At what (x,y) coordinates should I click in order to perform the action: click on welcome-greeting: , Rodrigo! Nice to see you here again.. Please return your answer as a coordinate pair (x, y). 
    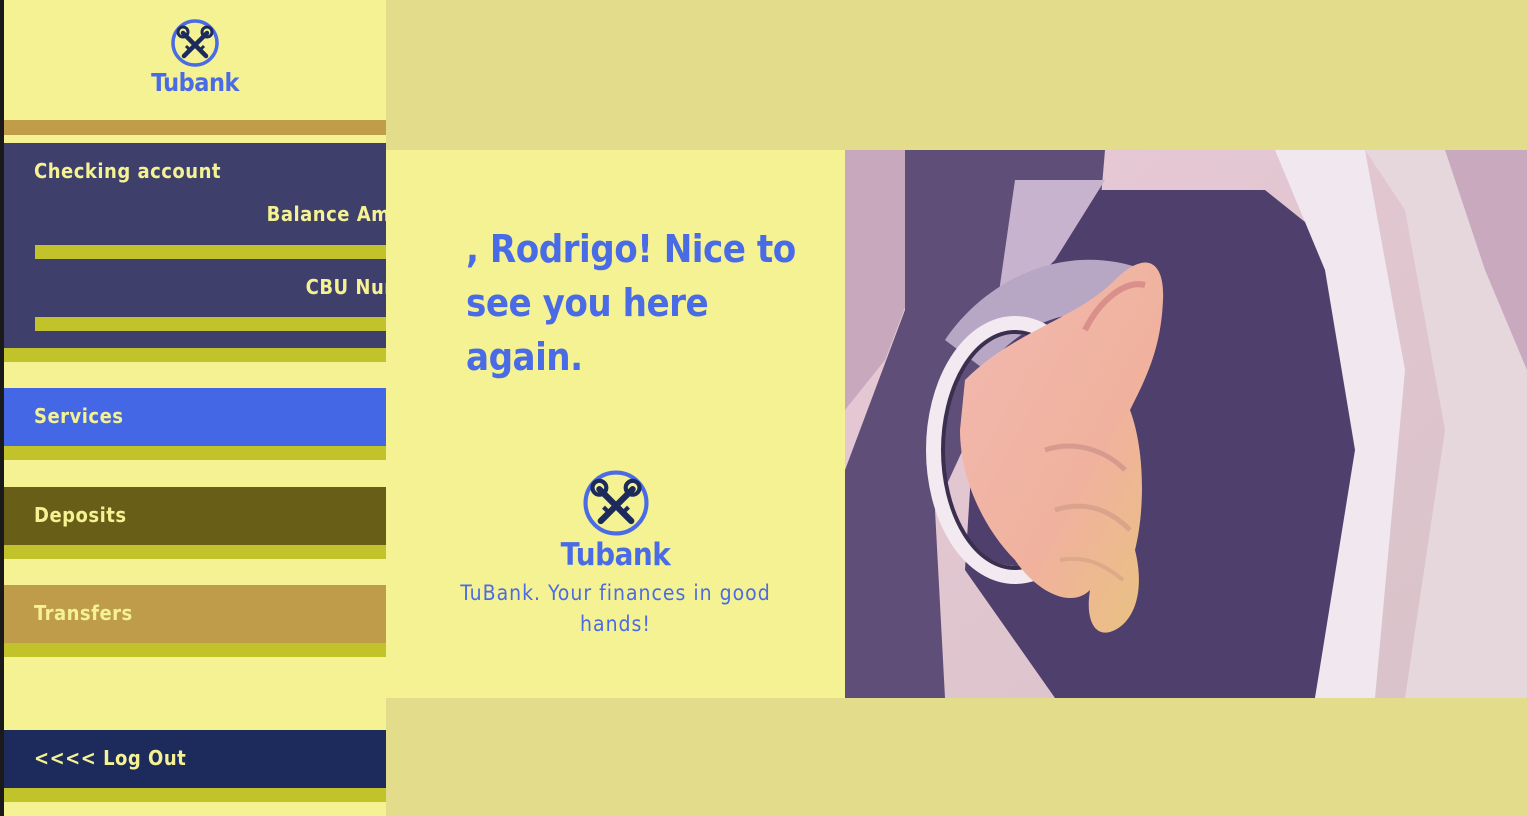
    Looking at the image, I should click on (631, 303).